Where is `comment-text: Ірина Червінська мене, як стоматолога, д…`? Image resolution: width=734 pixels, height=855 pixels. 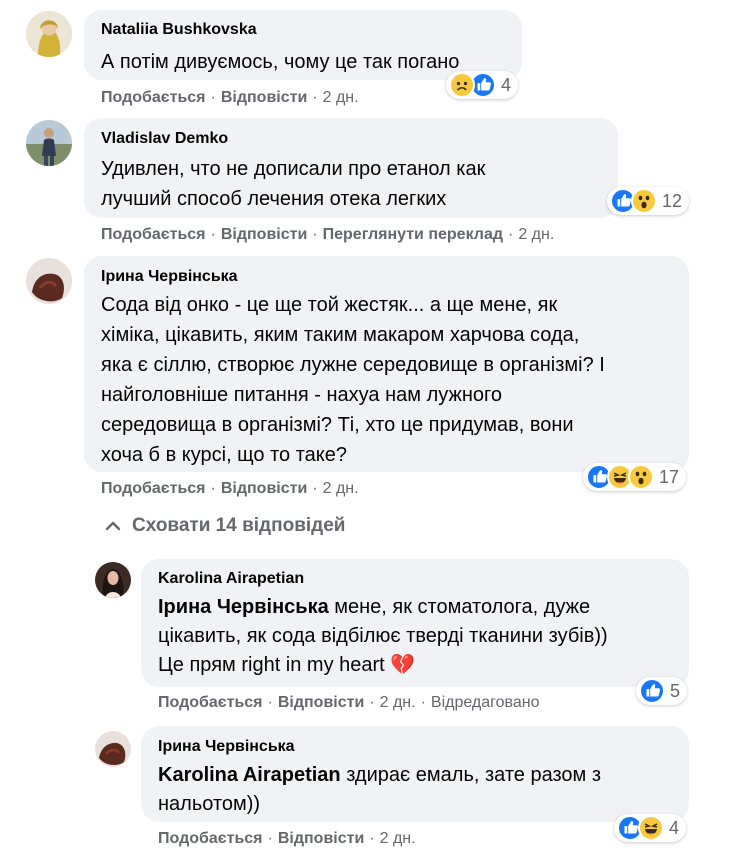
comment-text: Ірина Червінська мене, як стоматолога, д… is located at coordinates (383, 636).